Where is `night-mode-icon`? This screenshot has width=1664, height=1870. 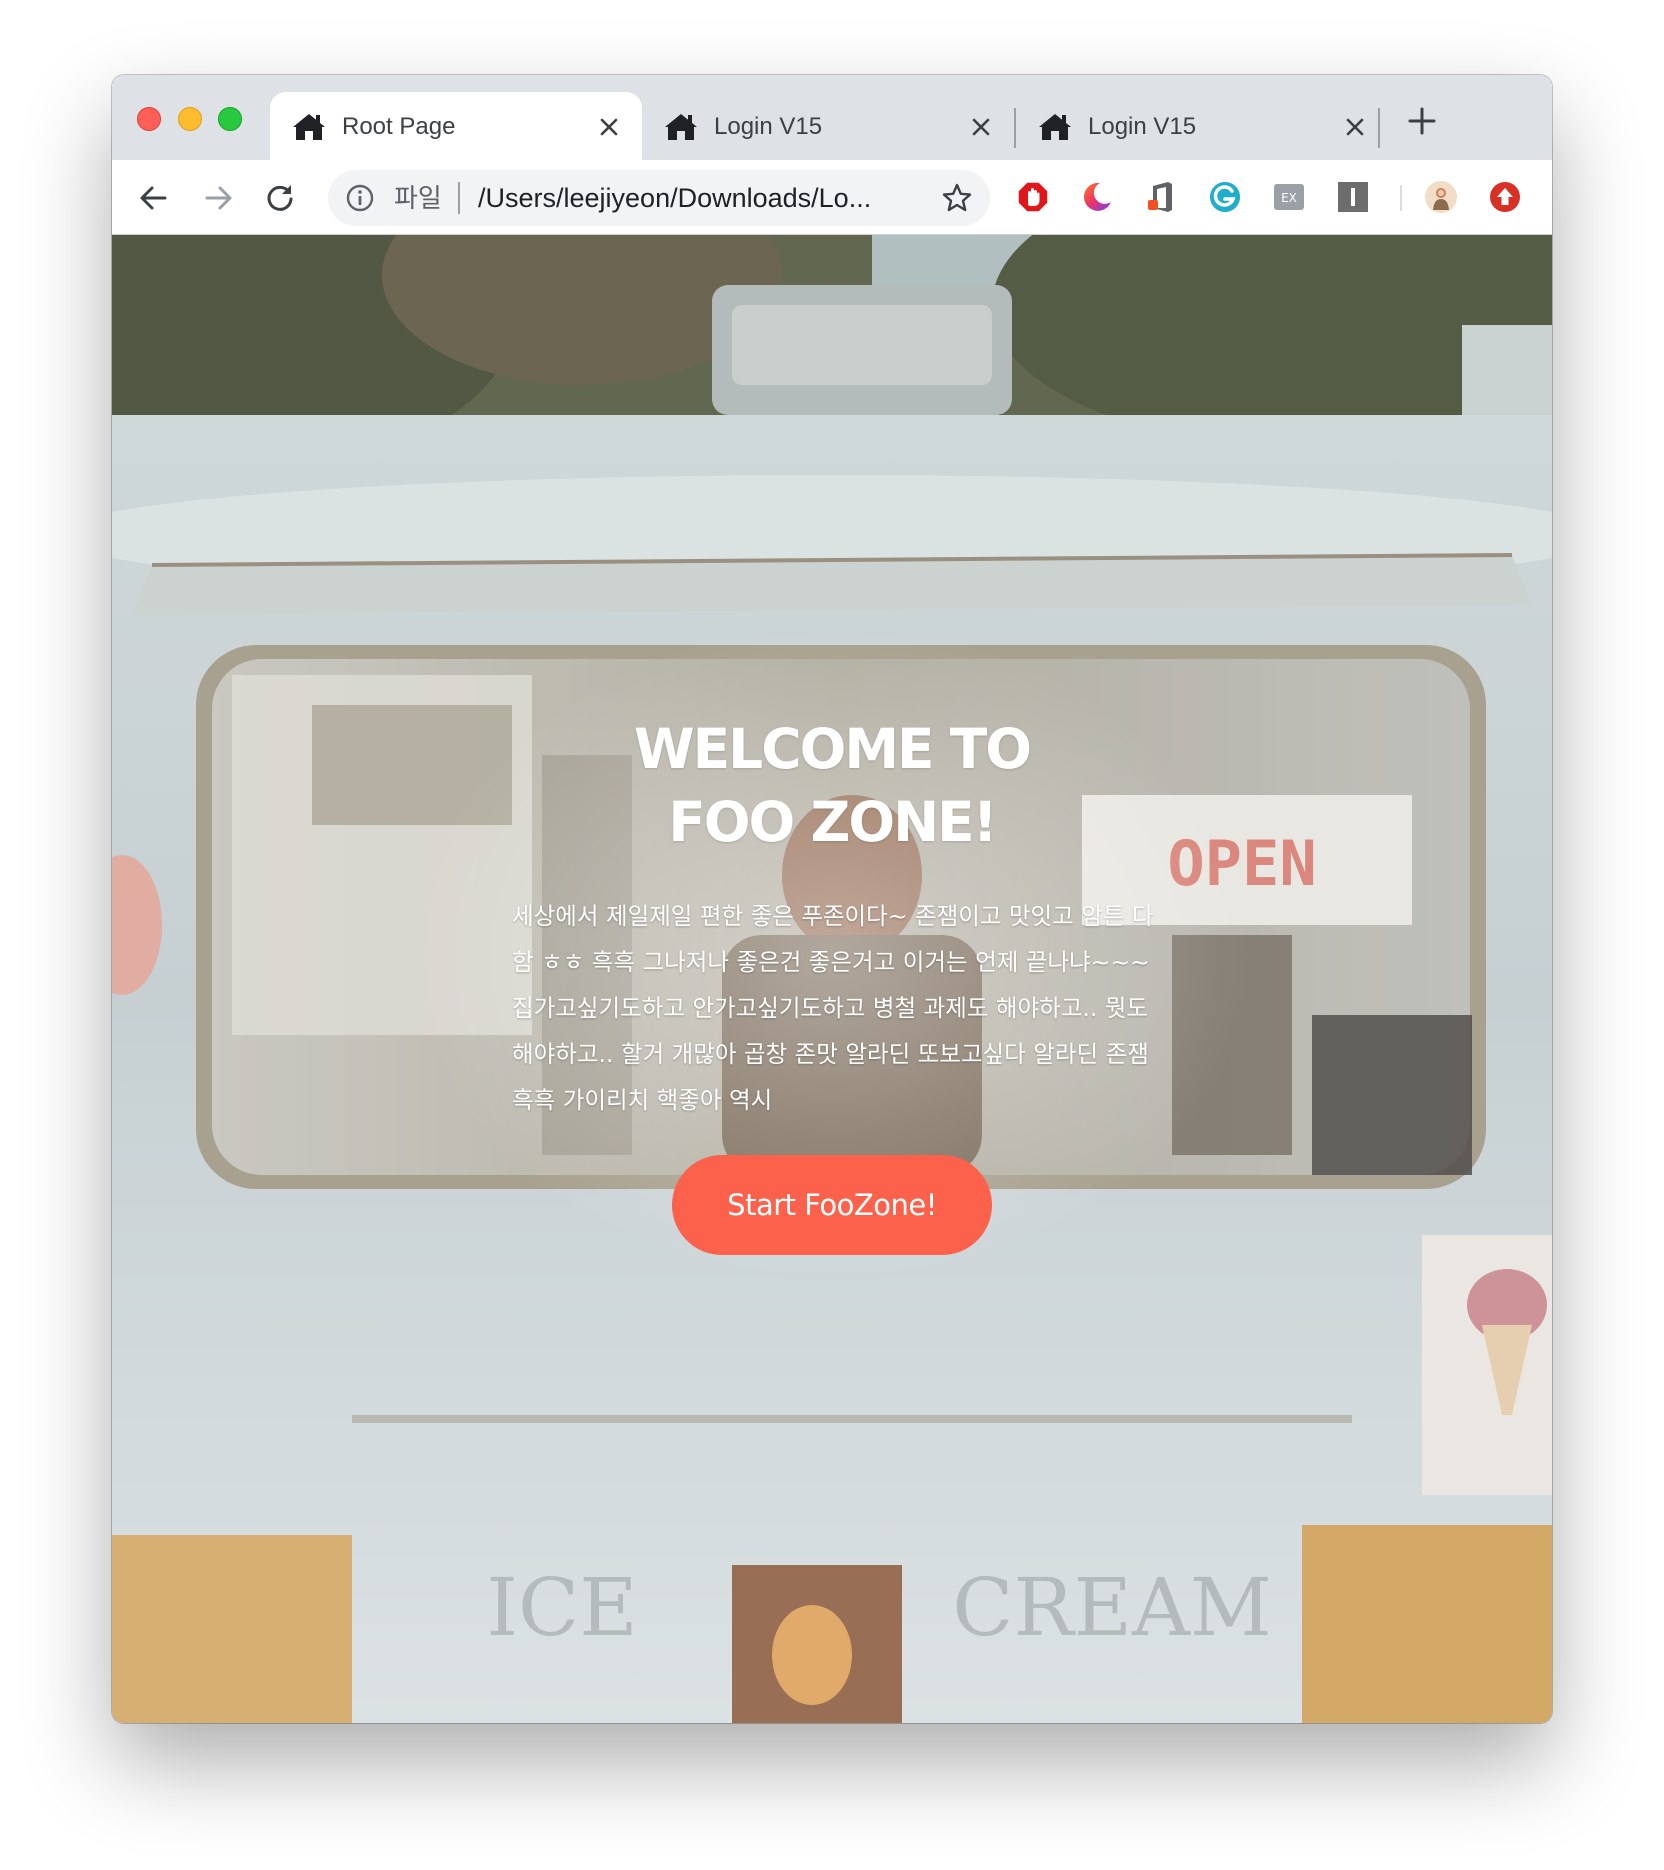
night-mode-icon is located at coordinates (1097, 197).